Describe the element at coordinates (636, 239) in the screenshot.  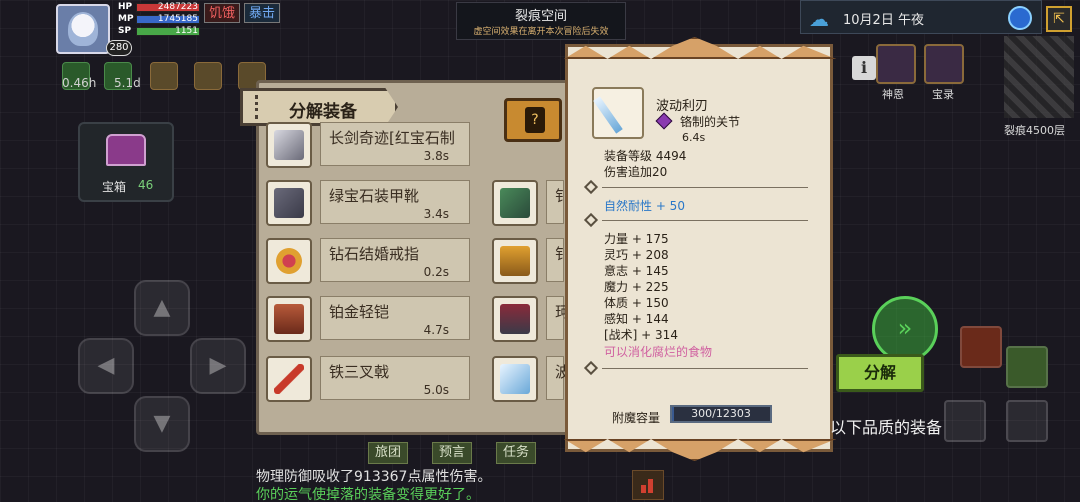
I see `tooltip-stat: 力量 + 175` at that location.